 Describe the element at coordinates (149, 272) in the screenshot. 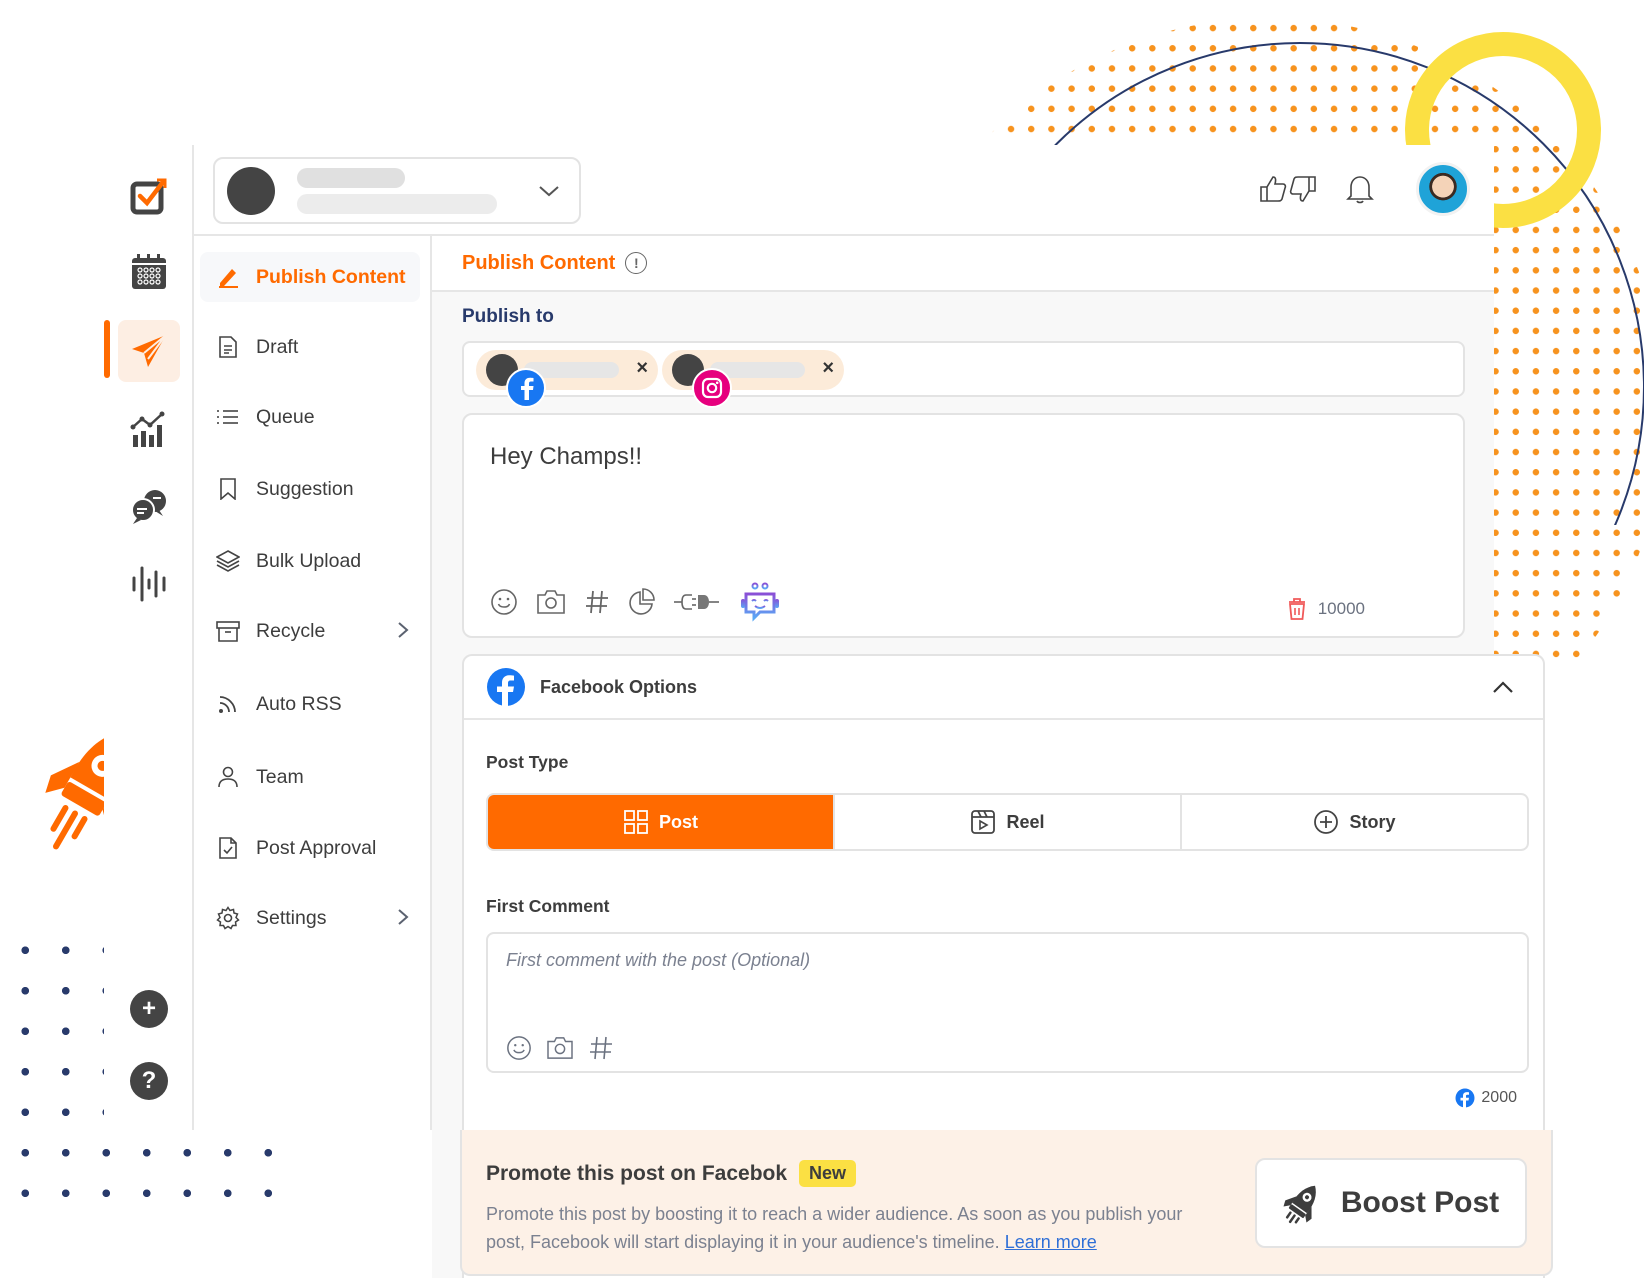

I see `rail-item-calendar` at that location.